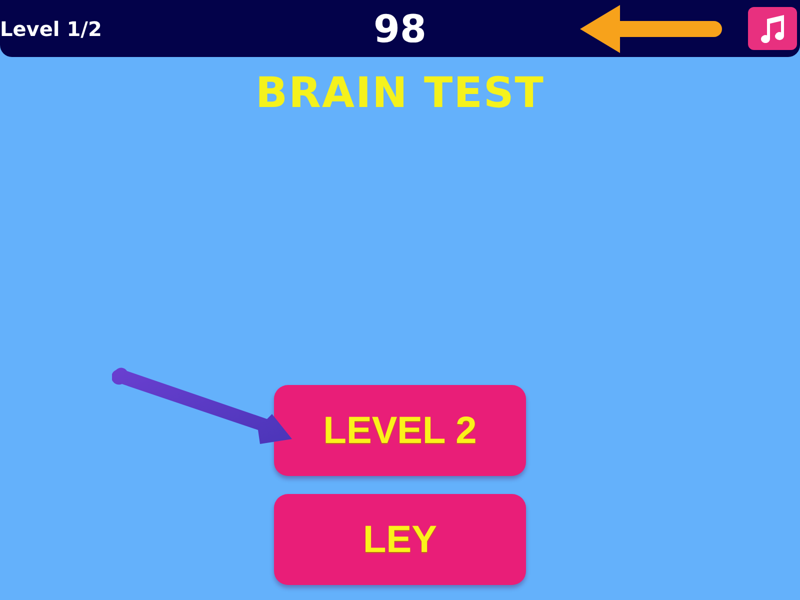 This screenshot has width=800, height=600. I want to click on score-text: 98, so click(400, 29).